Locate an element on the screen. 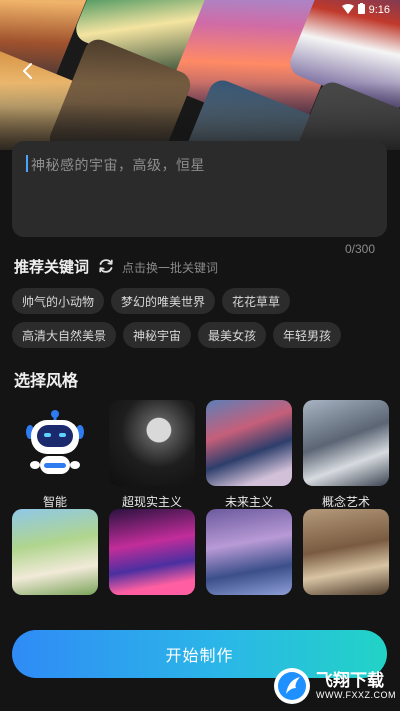 This screenshot has height=711, width=400. style-option-surrealism: 超现实主义 is located at coordinates (152, 454).